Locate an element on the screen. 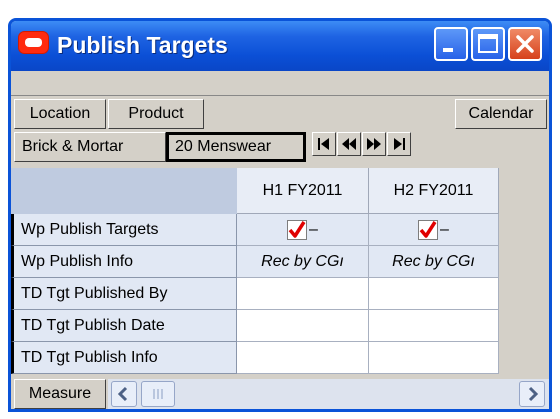 This screenshot has height=419, width=560. cell-wp-publish-targets-h2: – is located at coordinates (434, 230).